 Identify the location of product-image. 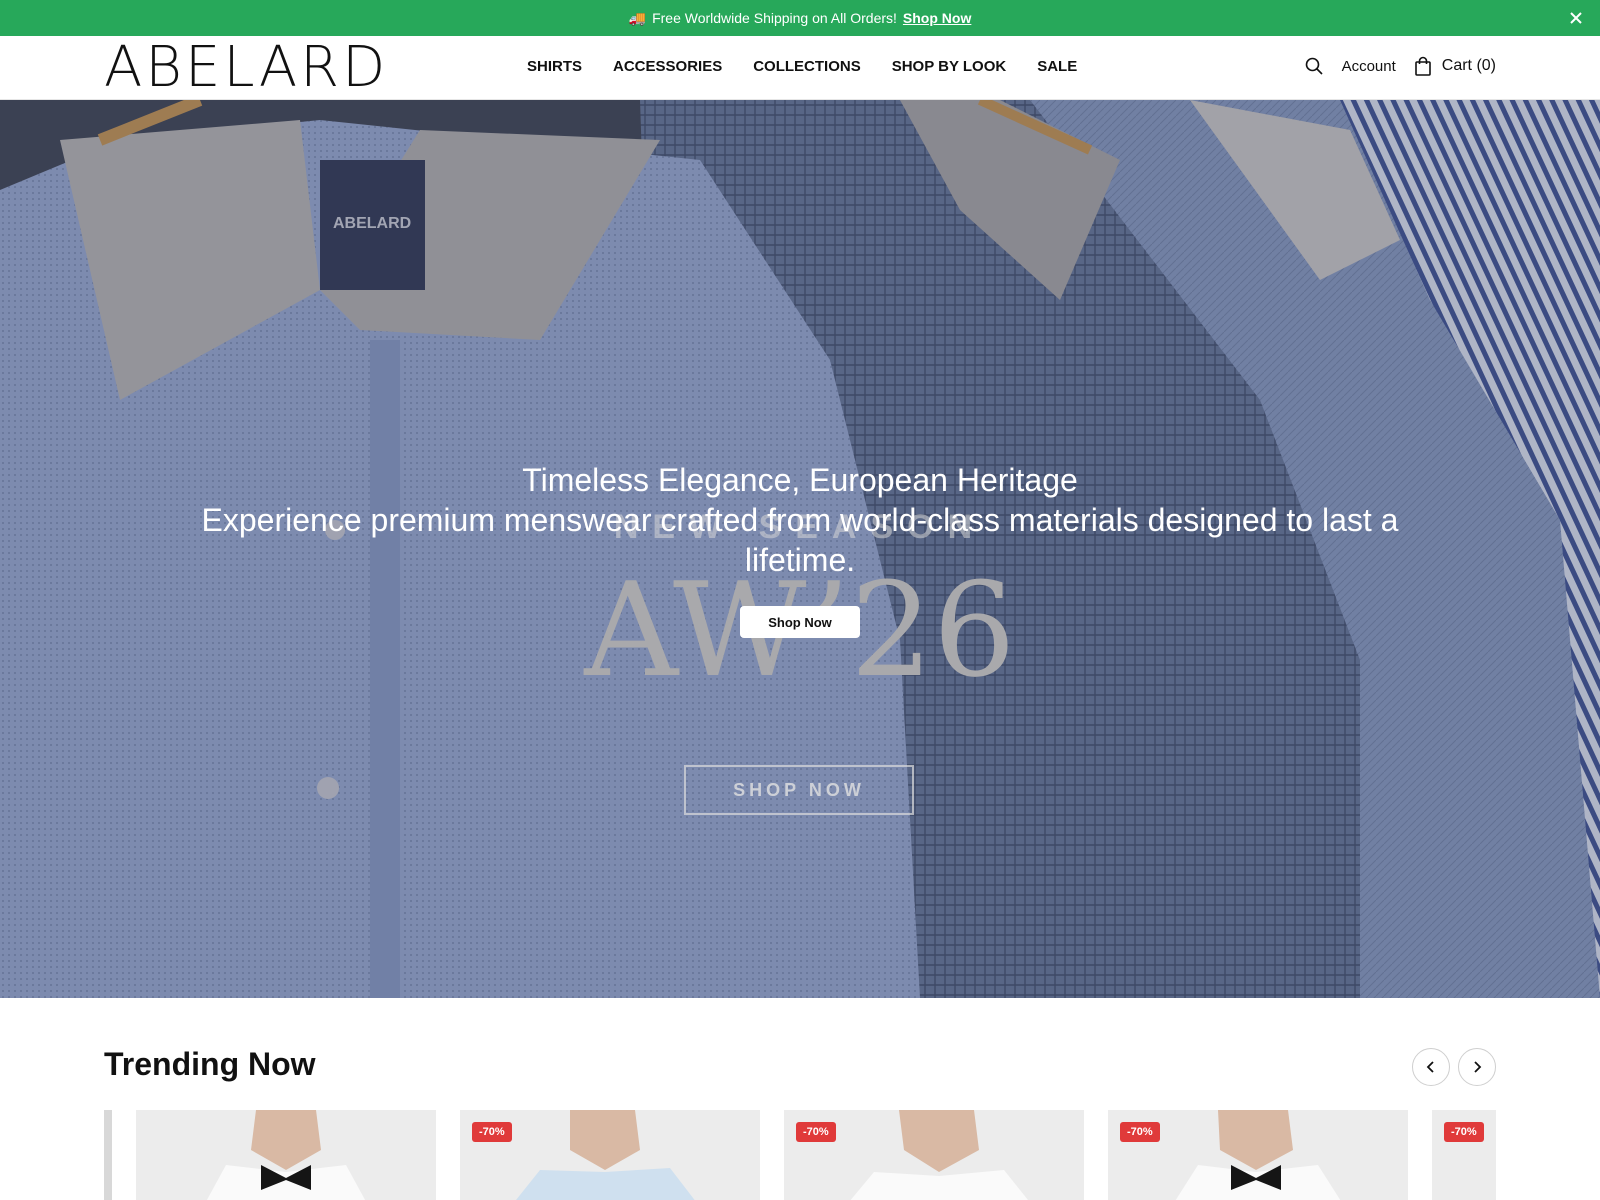
(286, 1155).